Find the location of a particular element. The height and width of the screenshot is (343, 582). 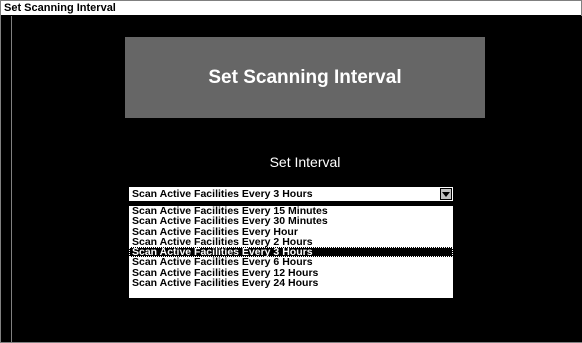

interval-dropdown: Scan Active Facilities Every 3 Hours is located at coordinates (291, 194).